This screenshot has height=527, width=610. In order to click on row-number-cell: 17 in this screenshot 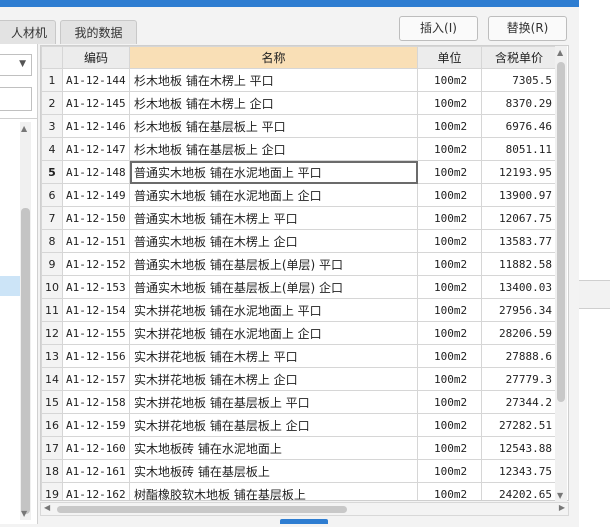, I will do `click(52, 448)`.